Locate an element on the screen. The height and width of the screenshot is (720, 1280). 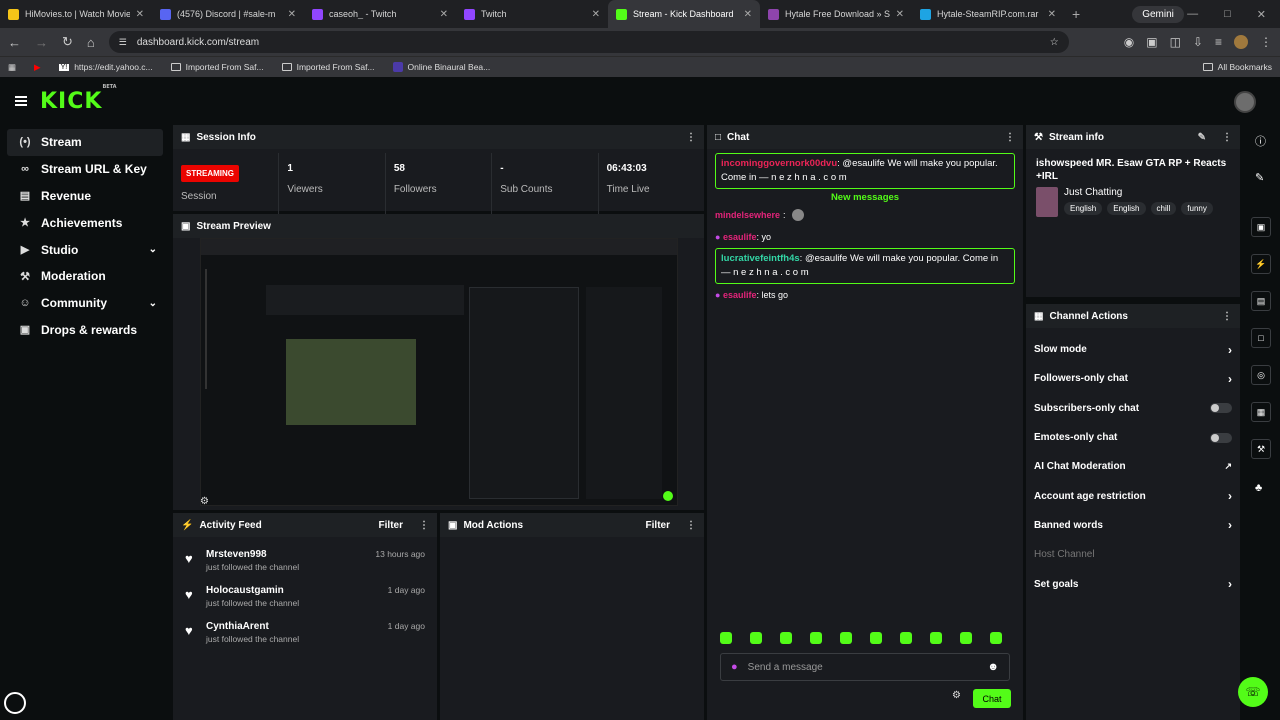
stream-tag: English is located at coordinates (1083, 208).